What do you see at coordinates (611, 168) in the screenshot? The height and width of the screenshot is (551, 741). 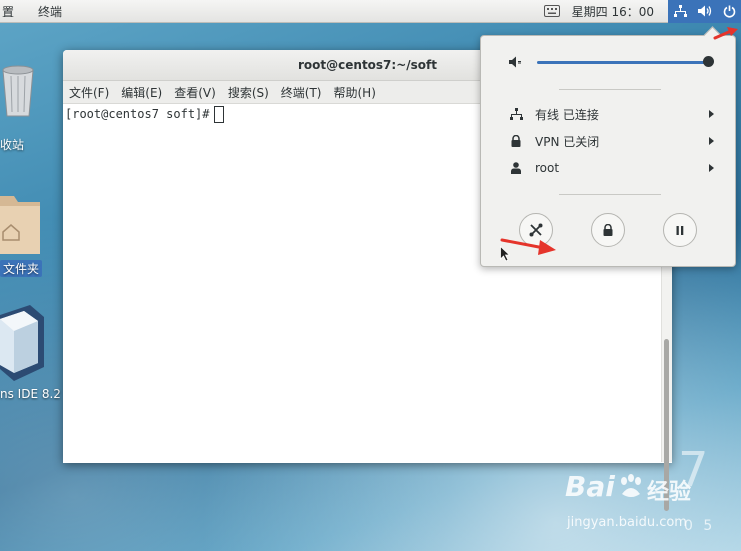 I see `menu-item-user: root` at bounding box center [611, 168].